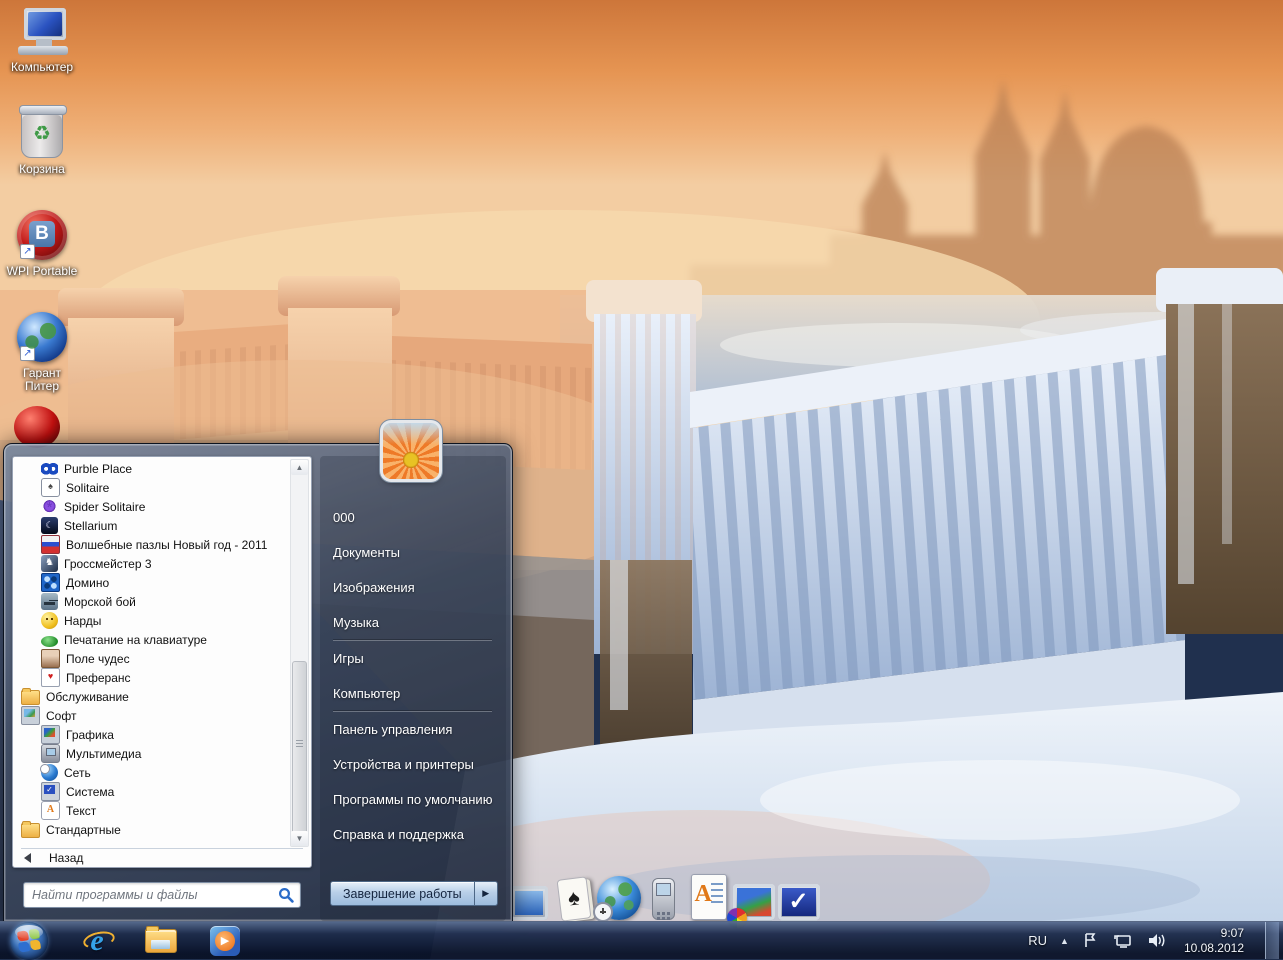  Describe the element at coordinates (42, 379) in the screenshot. I see `desktop-icon-label: Гарант Питер` at that location.